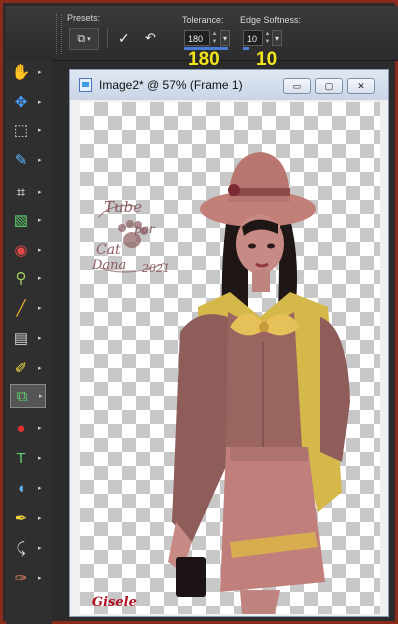 The width and height of the screenshot is (398, 624). Describe the element at coordinates (225, 38) in the screenshot. I see `tolerance-dropdown: ▾` at that location.